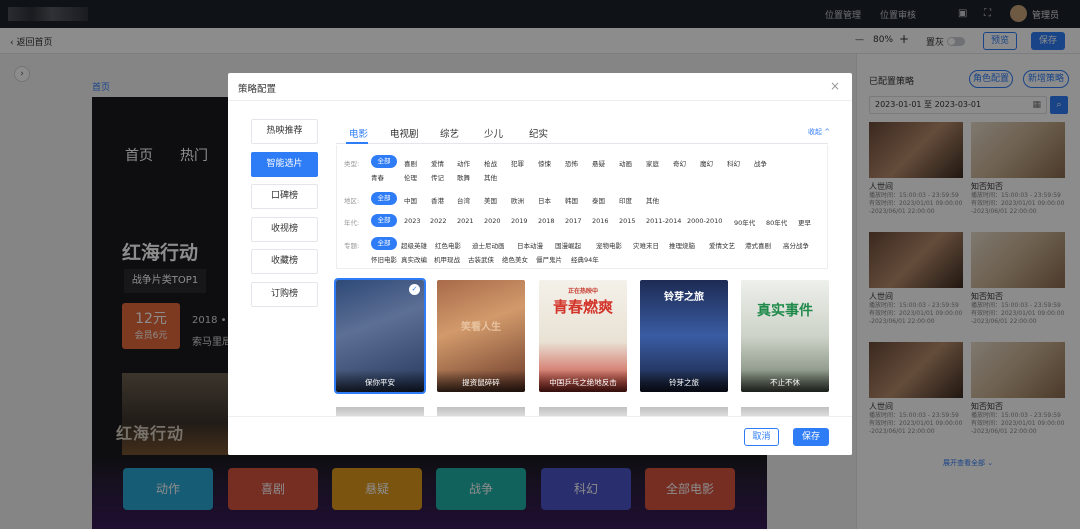 This screenshot has height=529, width=1080. Describe the element at coordinates (463, 177) in the screenshot. I see `filter-option: 歌舞` at that location.